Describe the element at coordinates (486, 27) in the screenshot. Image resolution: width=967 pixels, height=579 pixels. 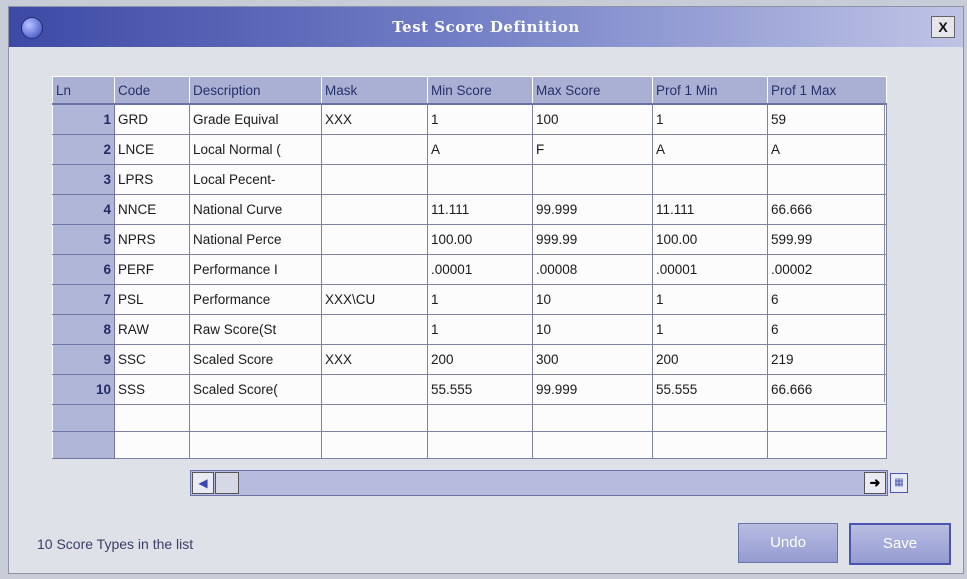
I see `title-bar: Test Score Definition X` at that location.